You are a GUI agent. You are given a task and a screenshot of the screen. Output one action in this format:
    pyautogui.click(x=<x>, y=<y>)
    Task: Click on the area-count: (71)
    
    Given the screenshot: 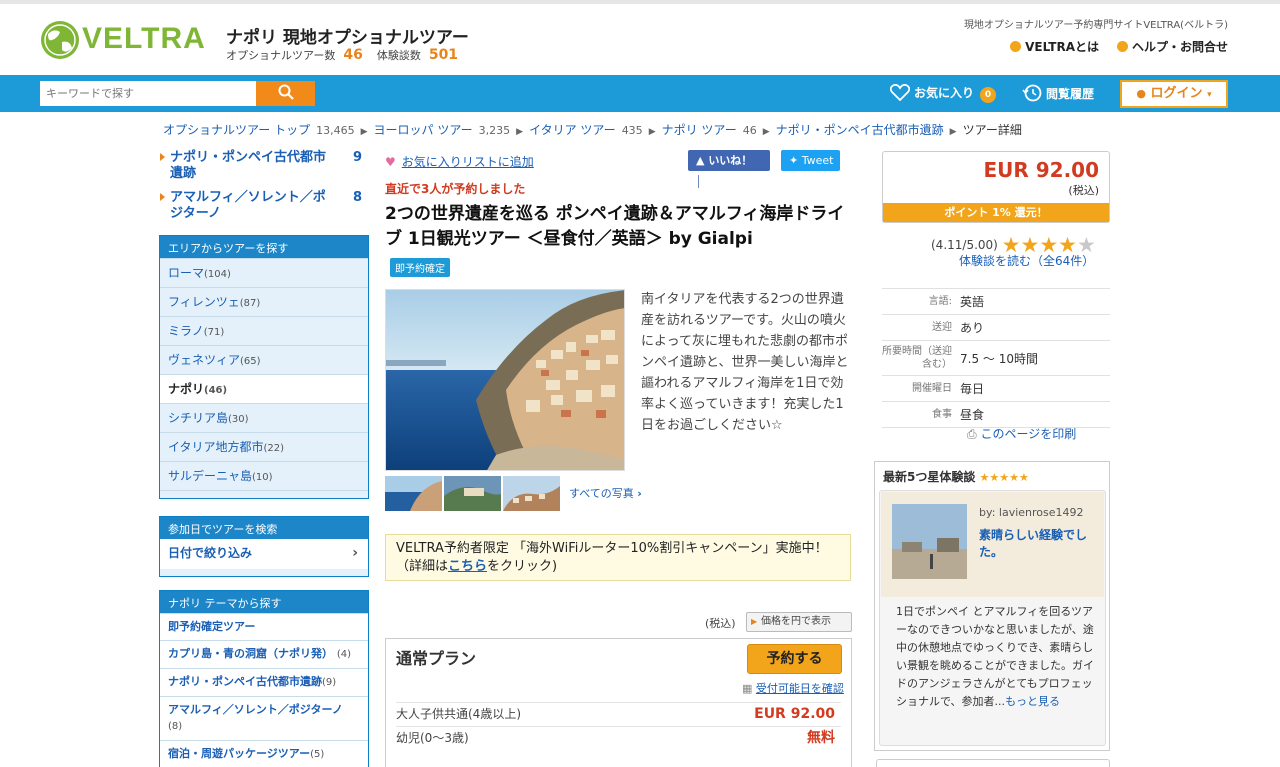 What is the action you would take?
    pyautogui.click(x=214, y=332)
    